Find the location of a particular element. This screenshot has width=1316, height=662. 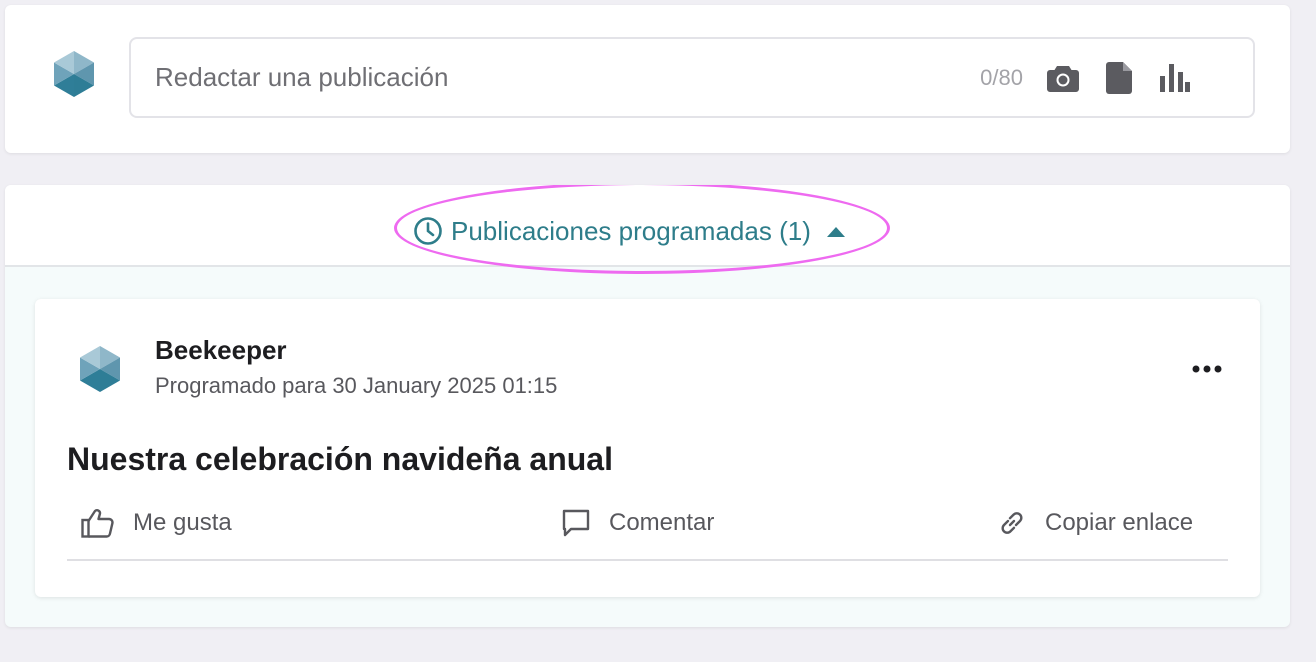

bar-chart-icon is located at coordinates (1175, 78).